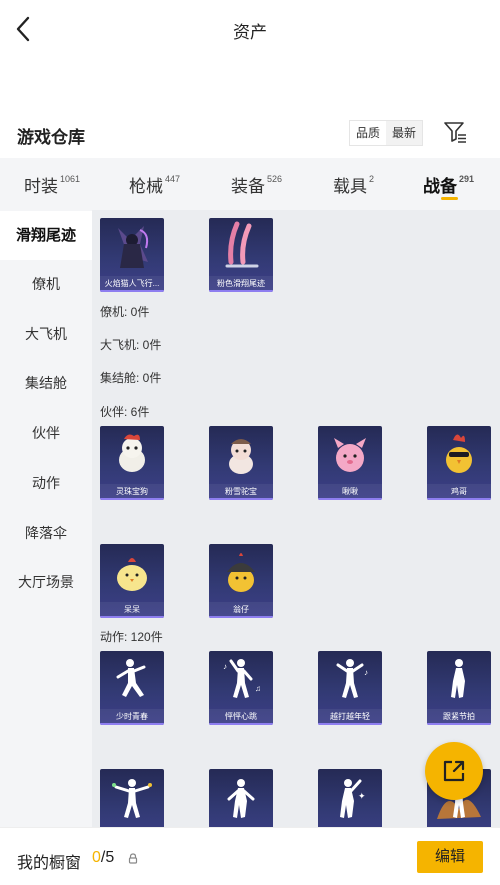 The height and width of the screenshot is (885, 500). I want to click on item-card: 粉雪驼宝, so click(241, 463).